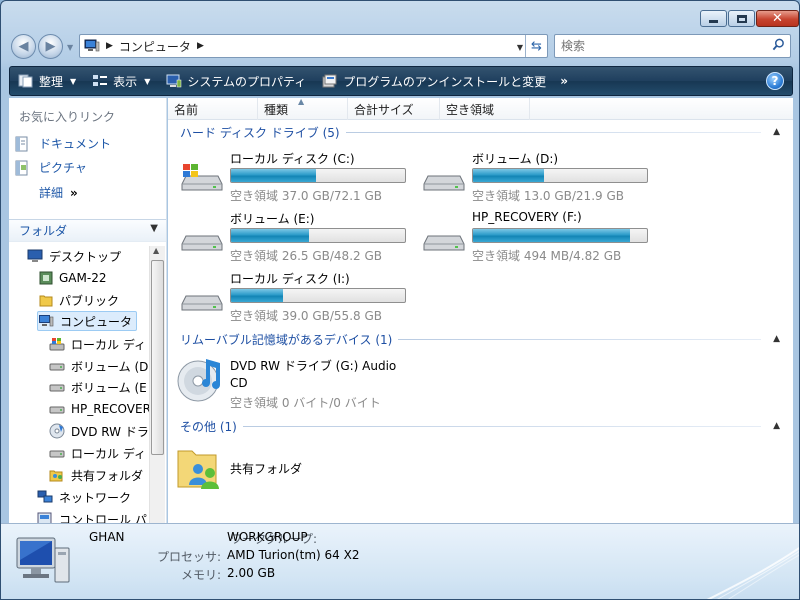  Describe the element at coordinates (44, 517) in the screenshot. I see `control-panel-icon` at that location.